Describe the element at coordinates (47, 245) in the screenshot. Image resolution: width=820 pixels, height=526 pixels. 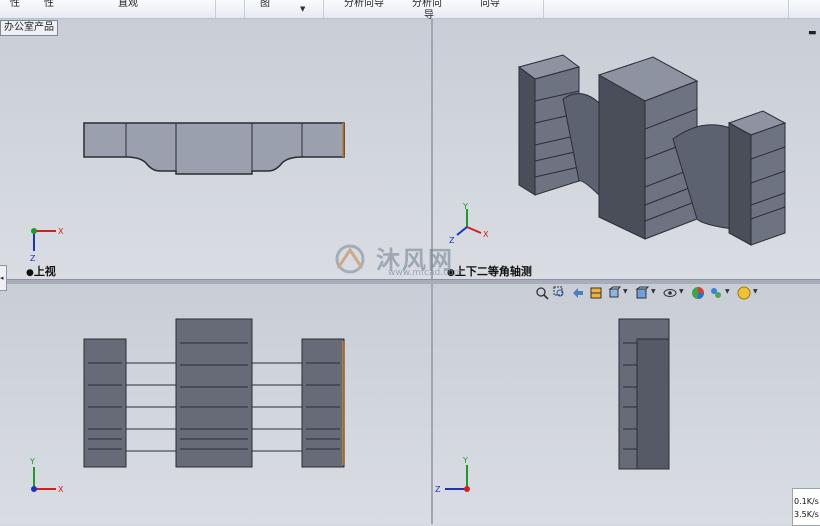
I see `coordinate-triad: X Z` at that location.